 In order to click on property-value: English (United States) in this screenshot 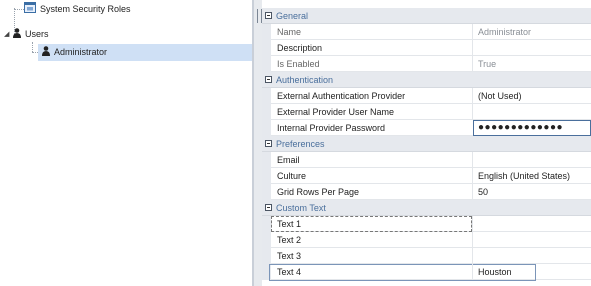, I will do `click(524, 176)`.